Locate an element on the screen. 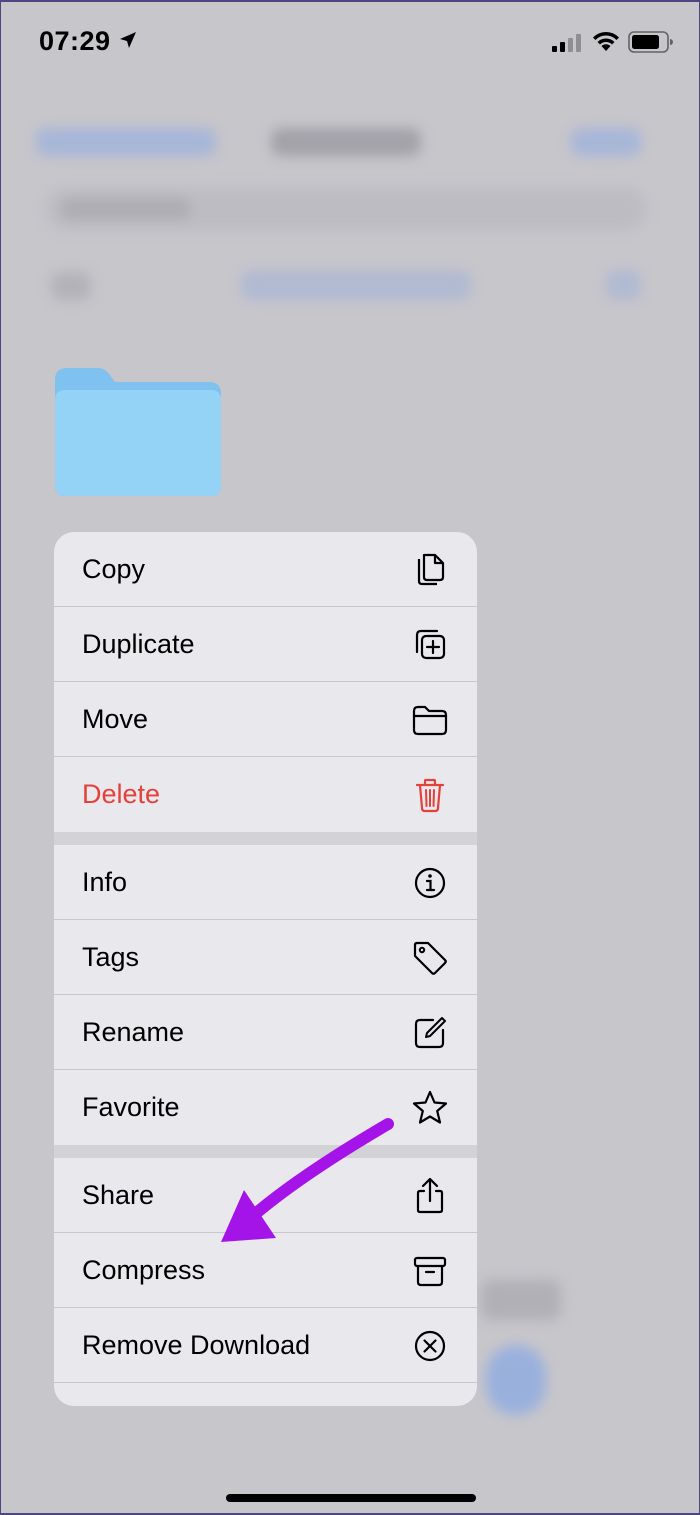  menu-item-move: Move is located at coordinates (265, 719).